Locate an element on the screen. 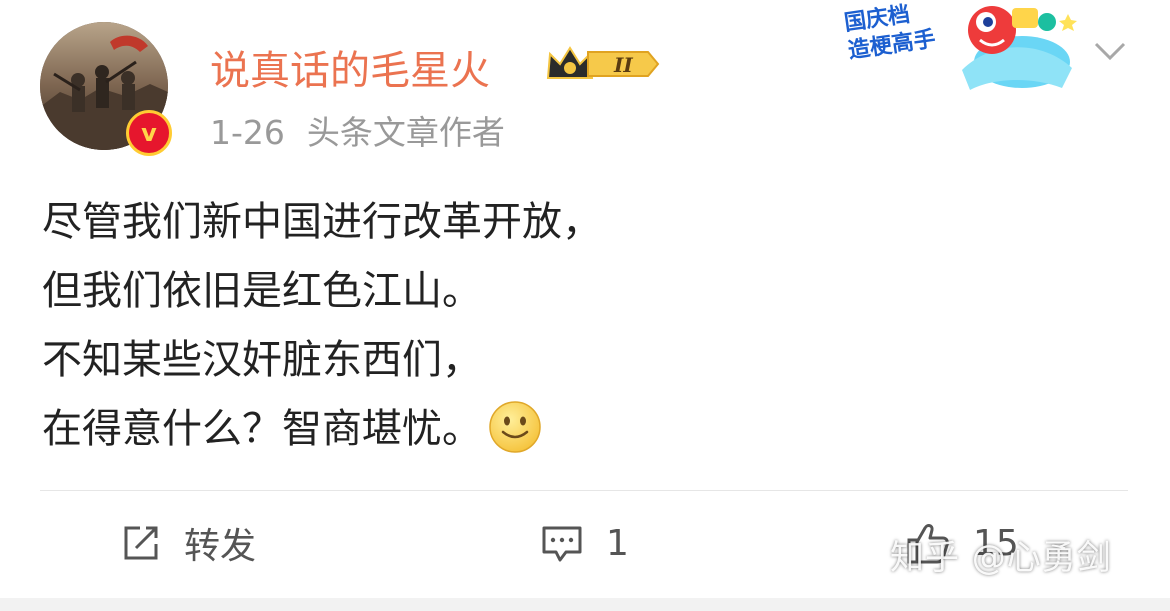  divider is located at coordinates (584, 490).